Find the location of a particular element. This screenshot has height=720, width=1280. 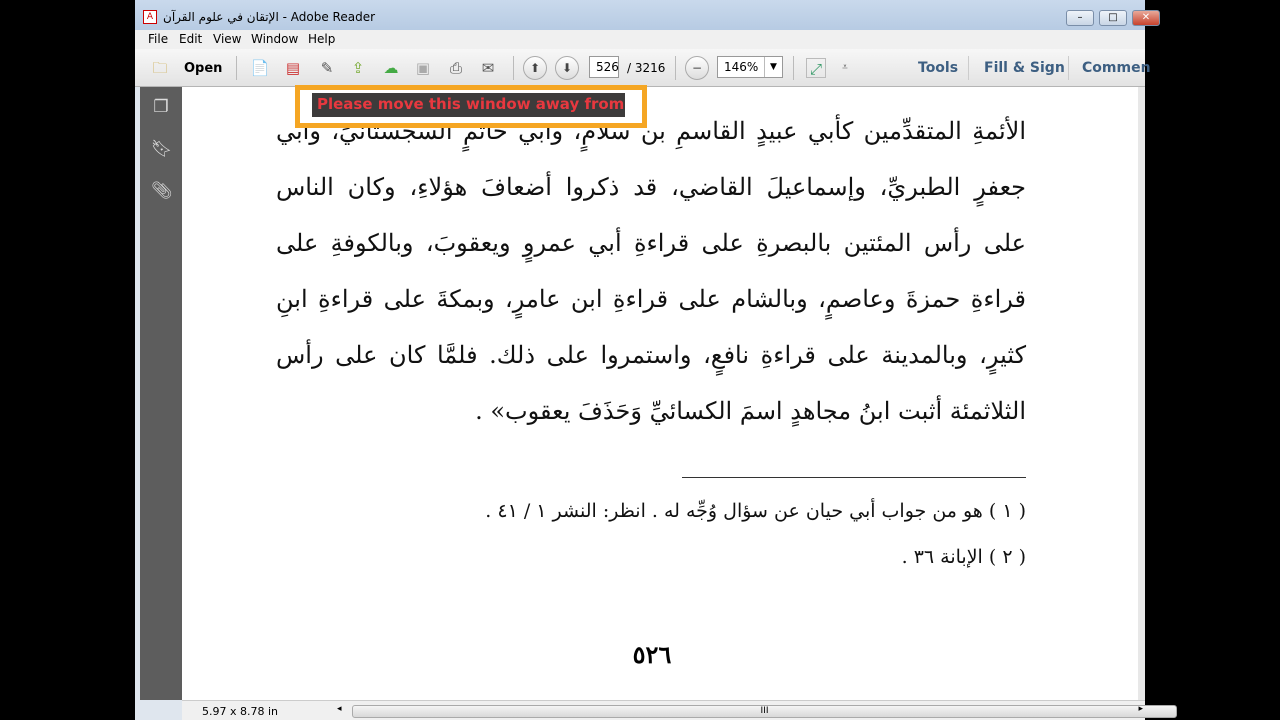

footnote-separator is located at coordinates (854, 477).